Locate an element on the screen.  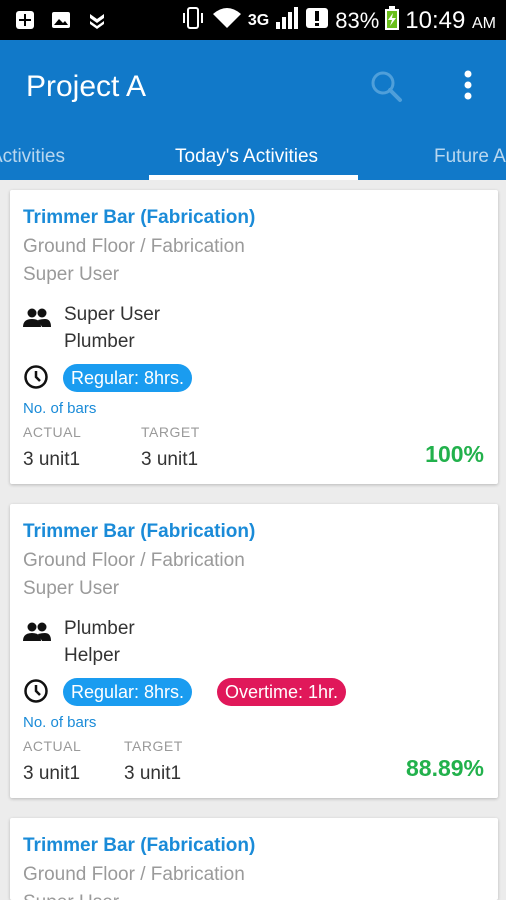
wifi-icon is located at coordinates (227, 21).